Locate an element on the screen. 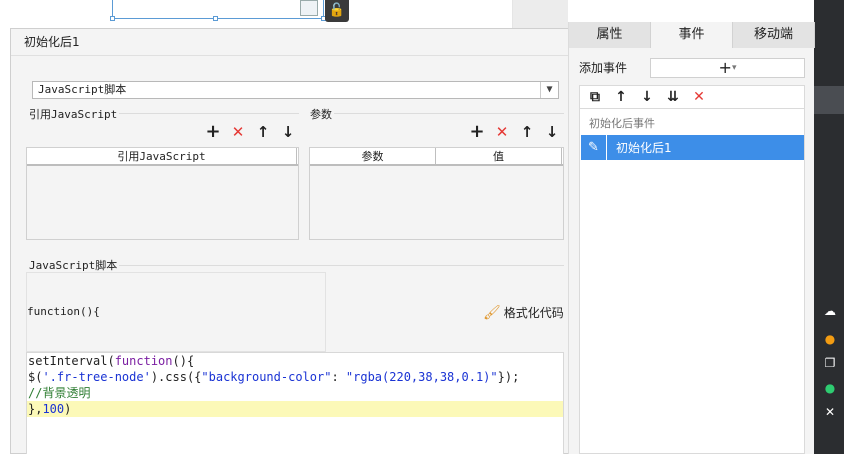  panel-tabs: 属性 事件 移动端 is located at coordinates (692, 35).